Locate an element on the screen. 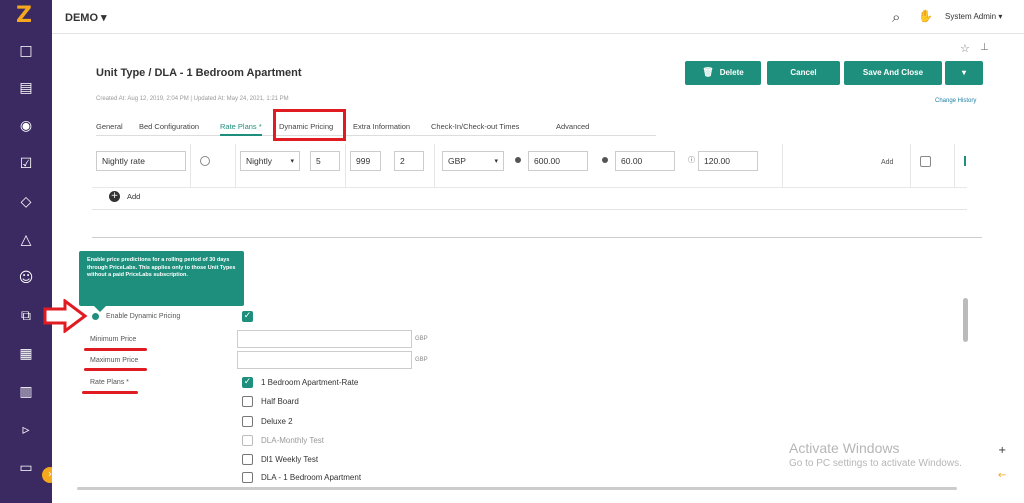  rate-name-field: Nightly rate is located at coordinates (141, 161).